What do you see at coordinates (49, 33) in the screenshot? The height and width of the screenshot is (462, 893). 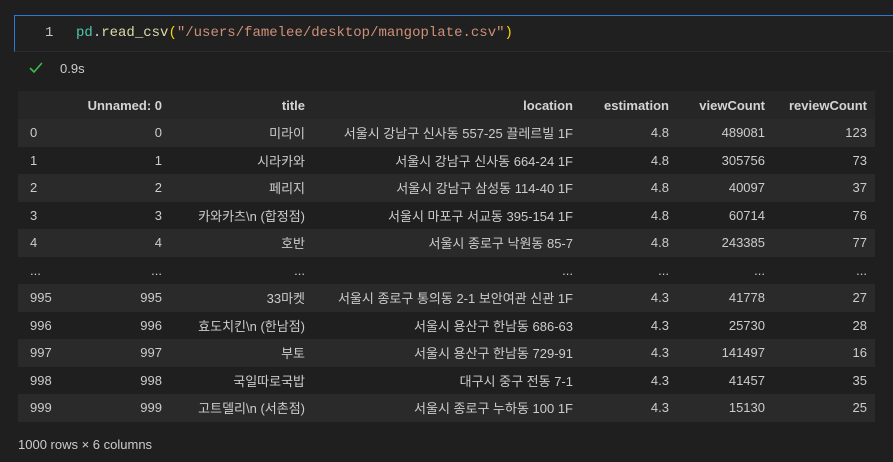 I see `line-number: 1` at bounding box center [49, 33].